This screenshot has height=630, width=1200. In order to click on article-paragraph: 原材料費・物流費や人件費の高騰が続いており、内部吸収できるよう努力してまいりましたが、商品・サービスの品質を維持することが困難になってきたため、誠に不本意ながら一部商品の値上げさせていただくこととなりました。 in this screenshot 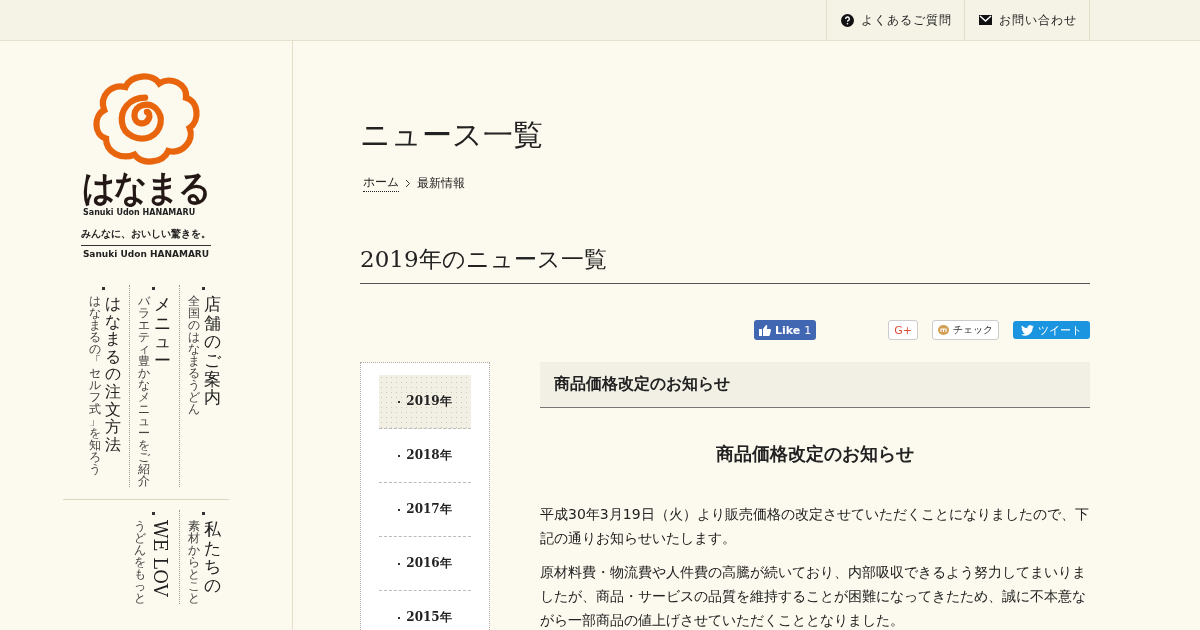, I will do `click(813, 596)`.